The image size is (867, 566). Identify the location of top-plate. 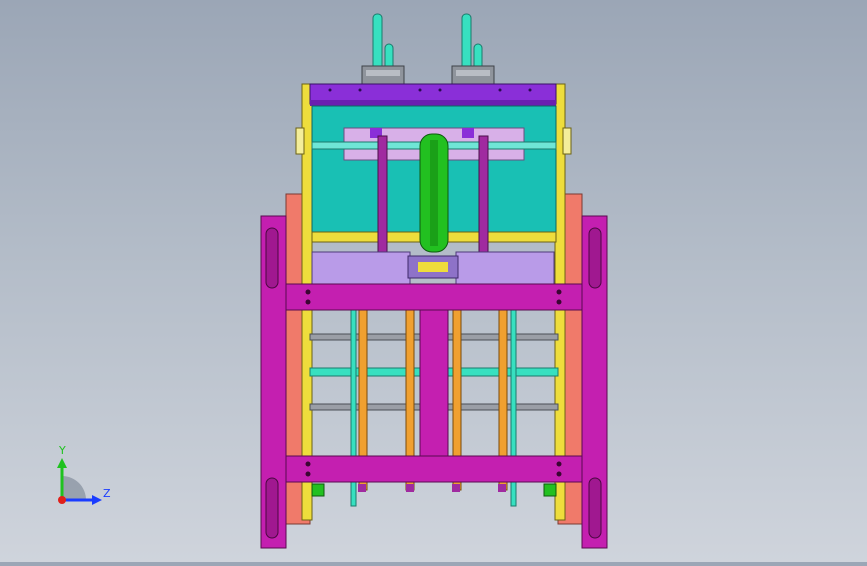
(433, 94).